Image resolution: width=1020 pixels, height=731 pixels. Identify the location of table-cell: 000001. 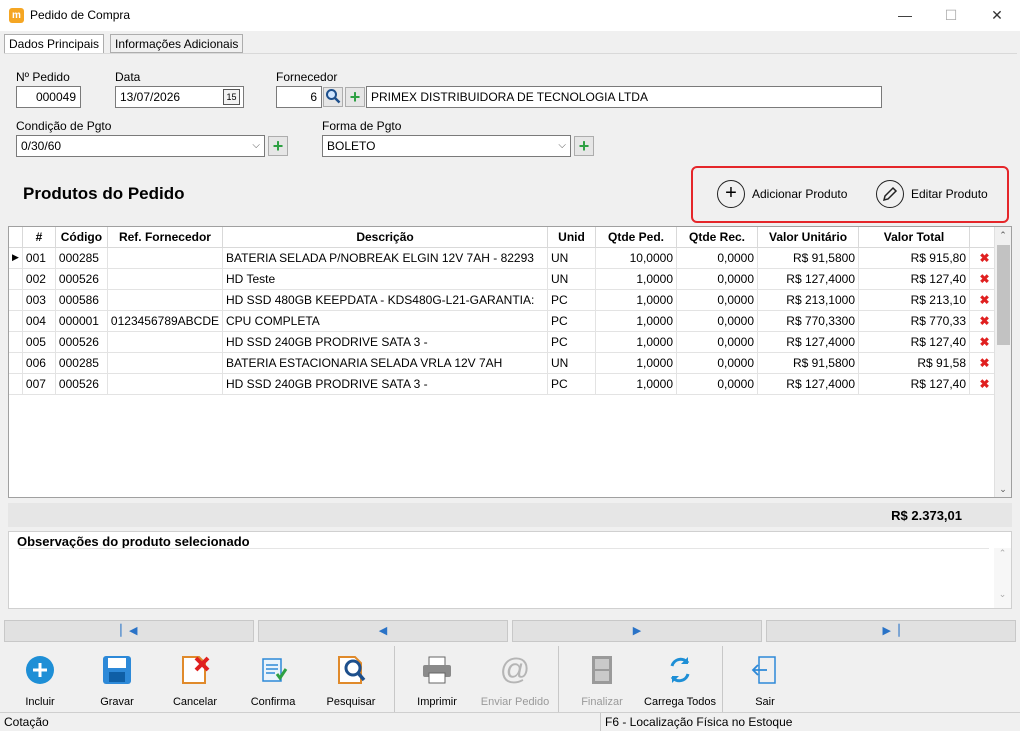
(81, 321).